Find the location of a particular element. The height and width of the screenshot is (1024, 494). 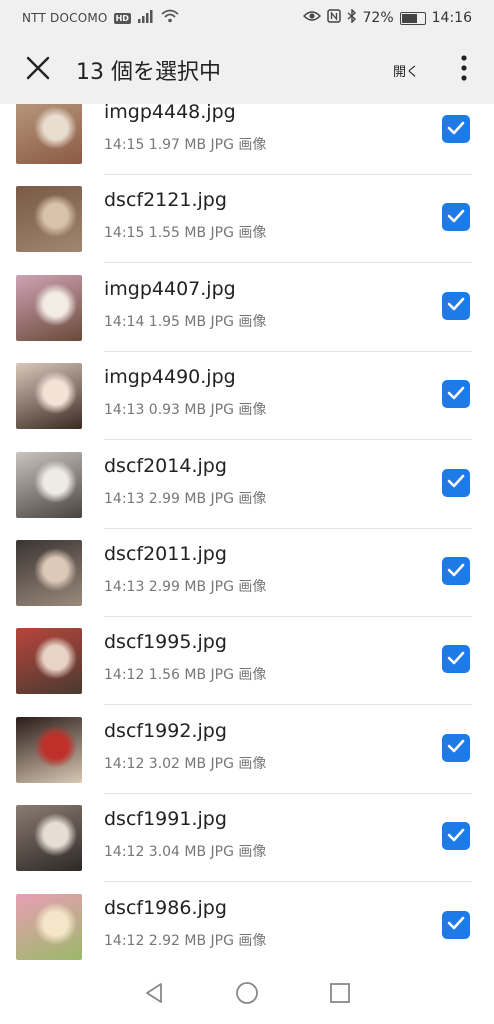

recents-icon is located at coordinates (340, 995).